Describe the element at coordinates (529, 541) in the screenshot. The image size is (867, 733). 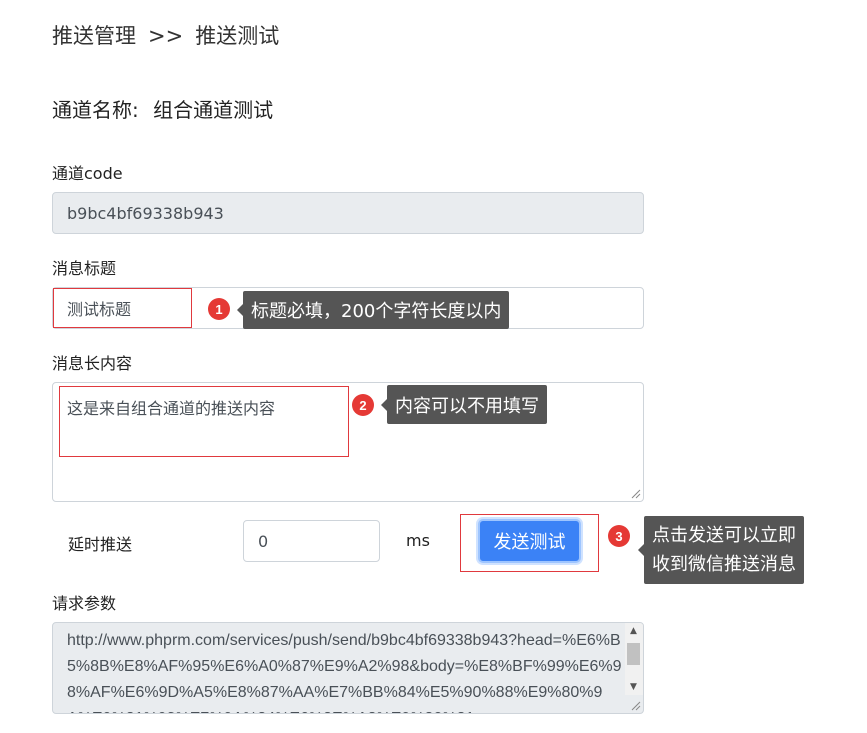
I see `send-test-button: 发送测试` at that location.